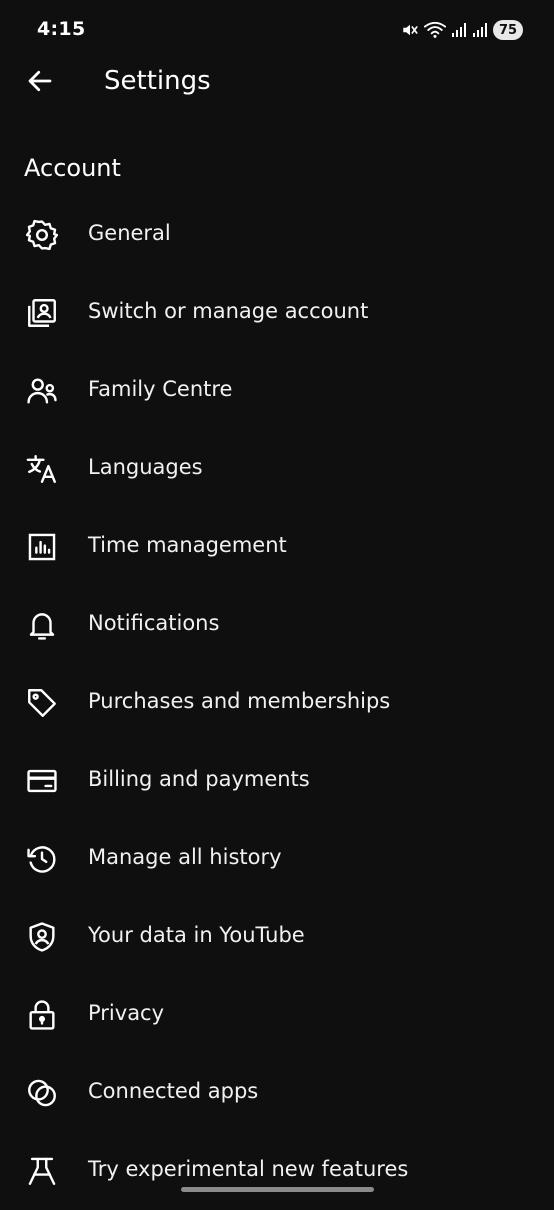 Image resolution: width=554 pixels, height=1210 pixels. What do you see at coordinates (185, 857) in the screenshot?
I see `settings-item-label: Manage all history` at bounding box center [185, 857].